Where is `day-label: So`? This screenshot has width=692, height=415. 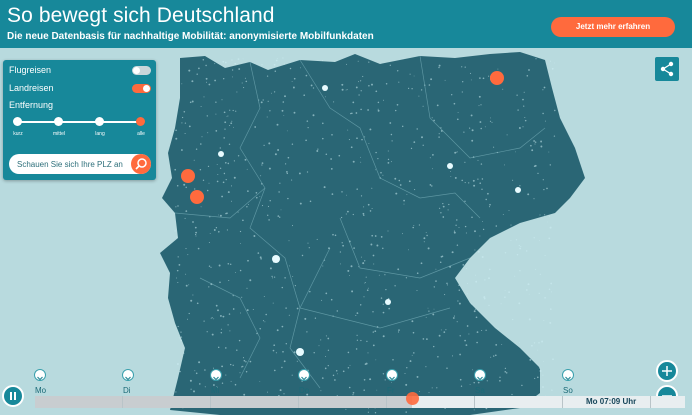
day-label: So is located at coordinates (568, 390).